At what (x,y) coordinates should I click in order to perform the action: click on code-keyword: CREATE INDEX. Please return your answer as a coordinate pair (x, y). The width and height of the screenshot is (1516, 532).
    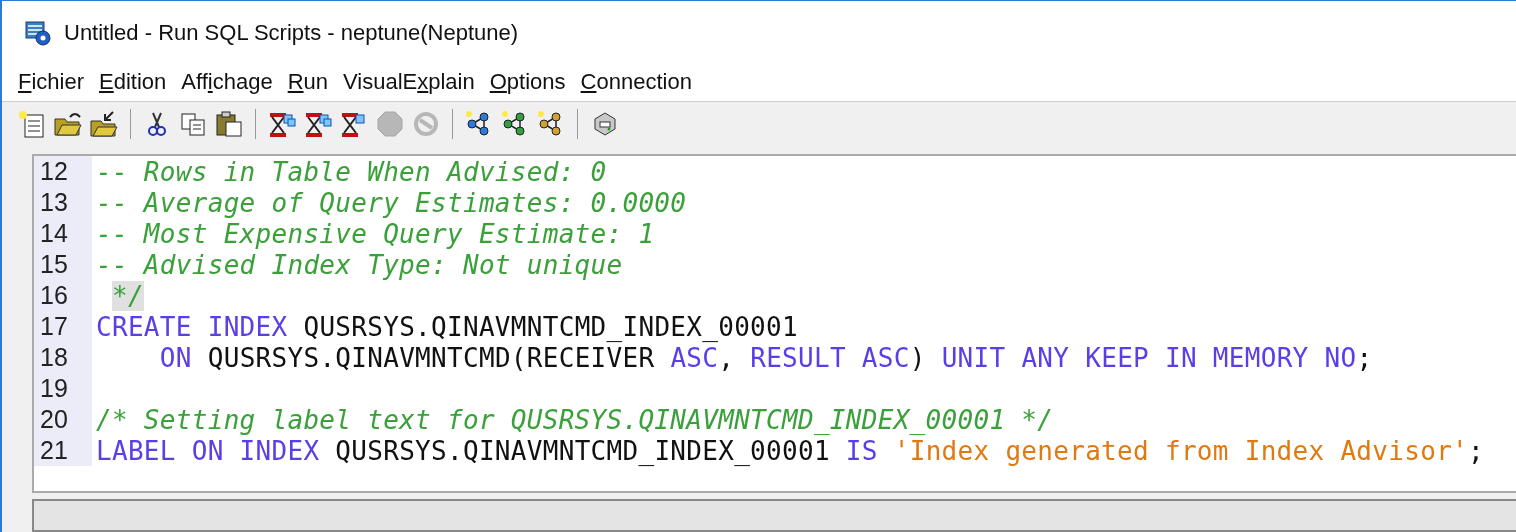
    Looking at the image, I should click on (192, 326).